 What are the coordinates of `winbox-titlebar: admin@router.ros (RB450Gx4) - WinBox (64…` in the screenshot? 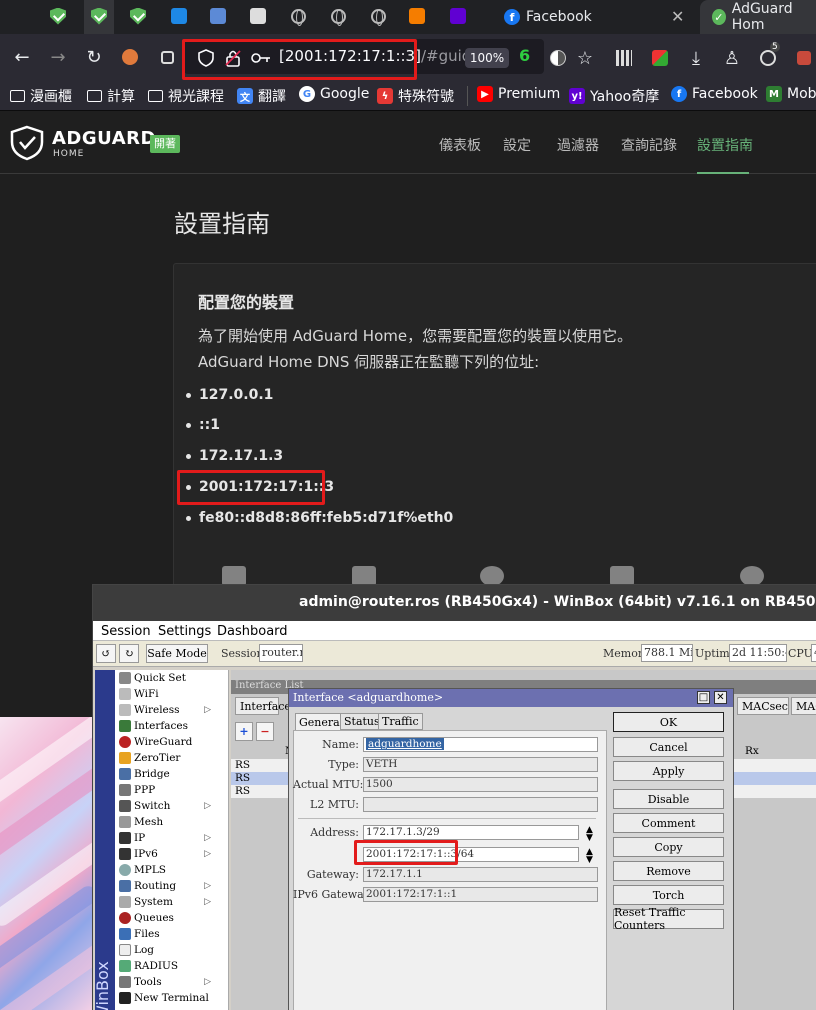 It's located at (454, 603).